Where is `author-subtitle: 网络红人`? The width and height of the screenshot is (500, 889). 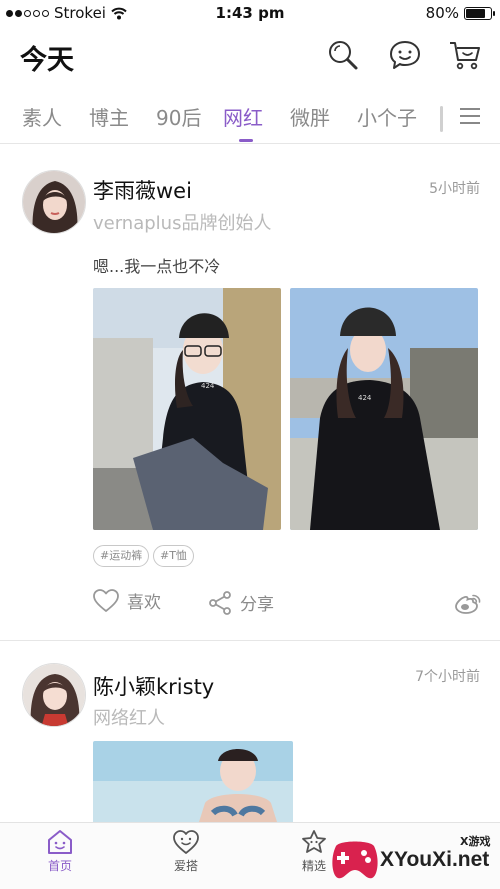
author-subtitle: 网络红人 is located at coordinates (129, 718).